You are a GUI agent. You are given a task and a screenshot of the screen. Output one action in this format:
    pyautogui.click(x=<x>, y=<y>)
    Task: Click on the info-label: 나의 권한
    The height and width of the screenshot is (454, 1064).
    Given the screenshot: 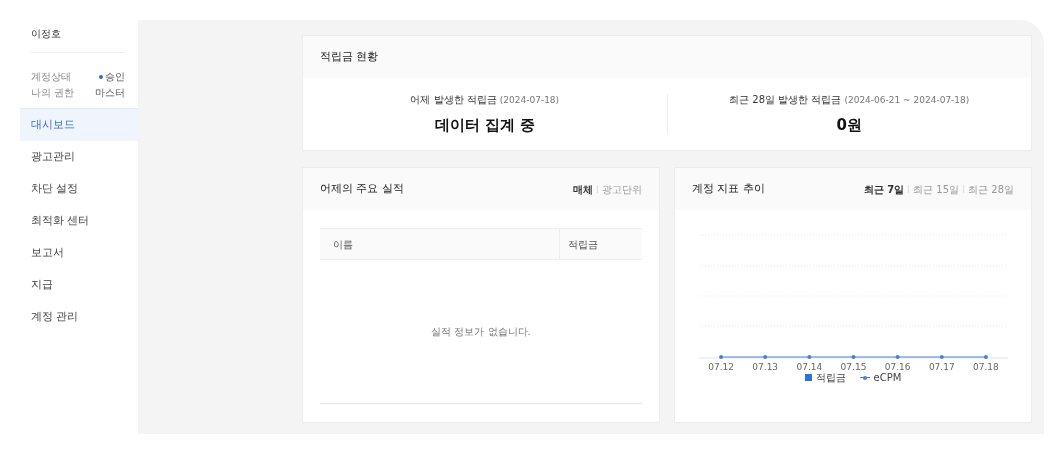 What is the action you would take?
    pyautogui.click(x=53, y=93)
    